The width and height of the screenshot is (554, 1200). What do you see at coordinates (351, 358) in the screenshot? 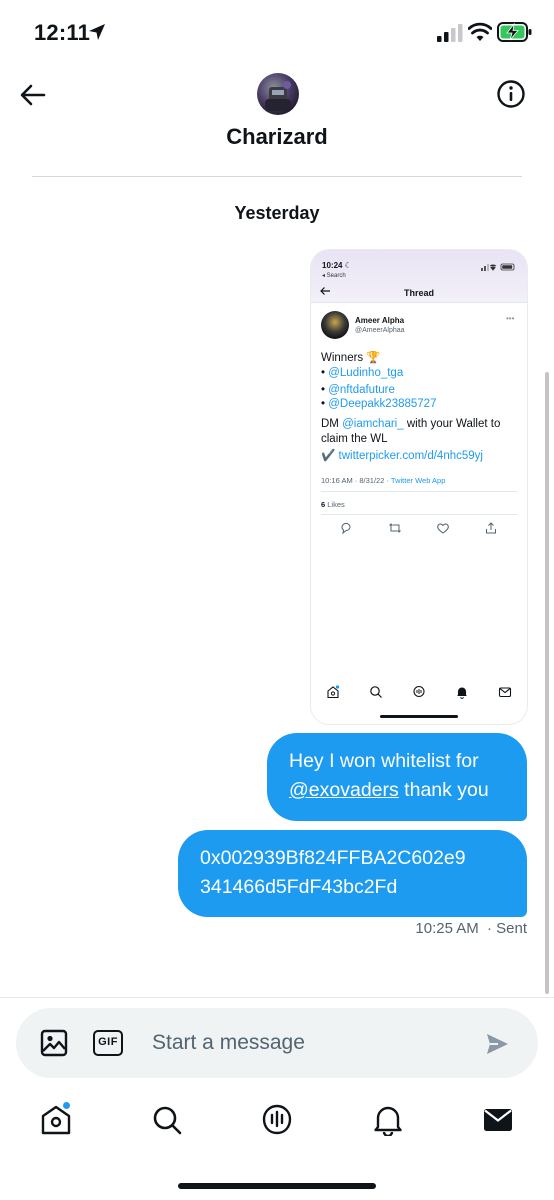
I see `shot-winners-line: Winners 🏆` at bounding box center [351, 358].